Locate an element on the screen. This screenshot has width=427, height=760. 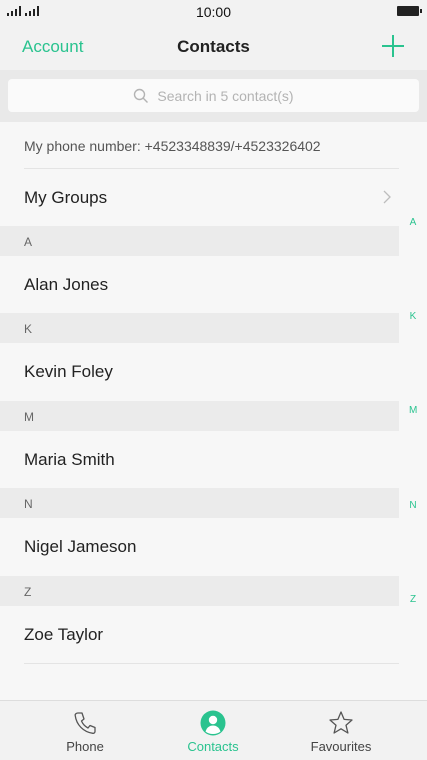
tab-label: Contacts is located at coordinates (213, 746).